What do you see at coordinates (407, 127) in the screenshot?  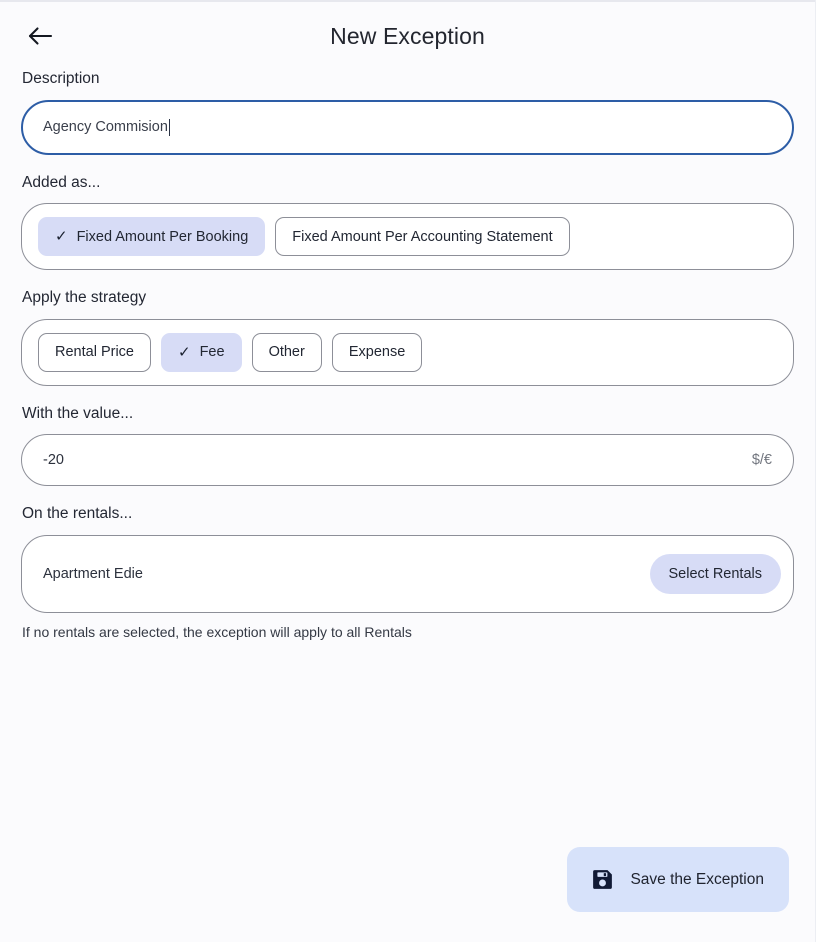 I see `description-input: Agency Commision` at bounding box center [407, 127].